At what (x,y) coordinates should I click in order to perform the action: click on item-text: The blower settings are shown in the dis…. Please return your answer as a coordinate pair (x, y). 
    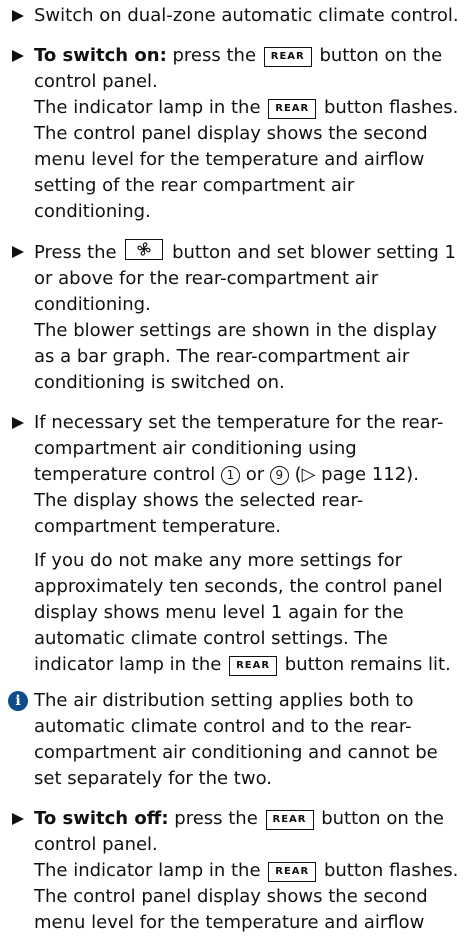
    Looking at the image, I should click on (235, 356).